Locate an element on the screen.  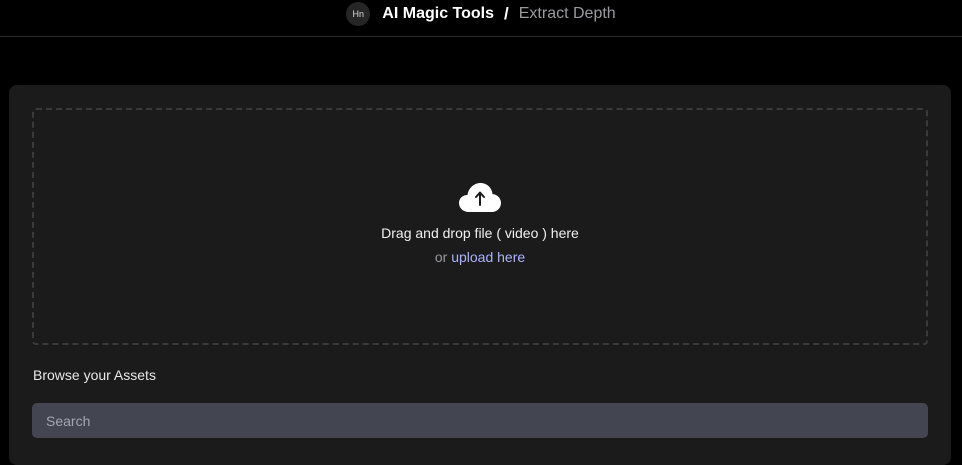
or-text: or is located at coordinates (441, 257).